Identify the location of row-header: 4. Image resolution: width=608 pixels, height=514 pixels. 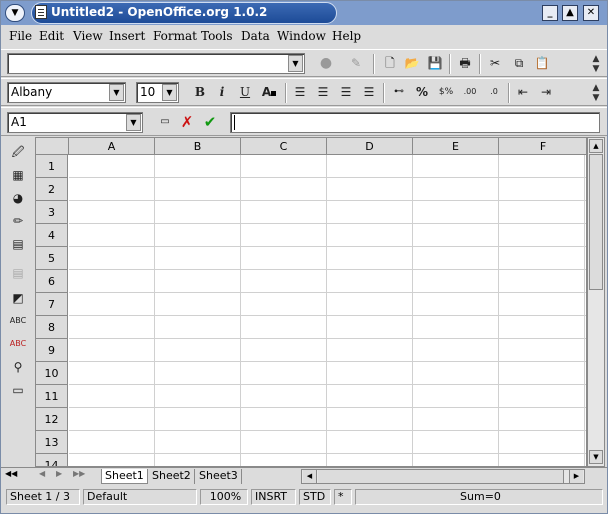
(52, 235).